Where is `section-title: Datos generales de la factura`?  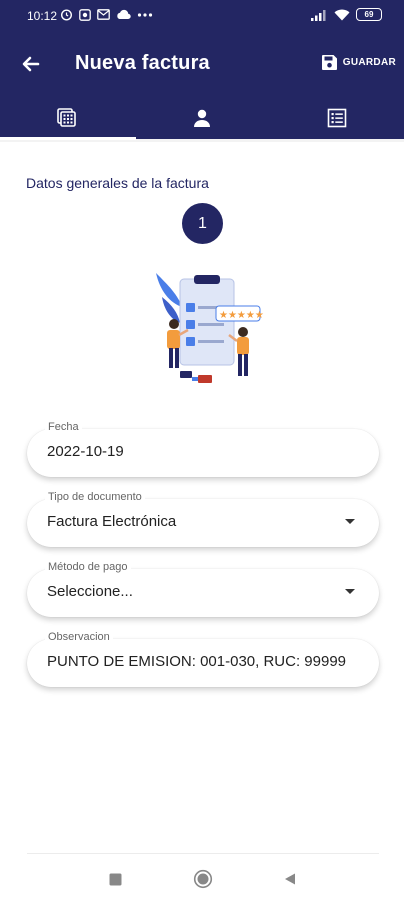
section-title: Datos generales de la factura is located at coordinates (117, 183).